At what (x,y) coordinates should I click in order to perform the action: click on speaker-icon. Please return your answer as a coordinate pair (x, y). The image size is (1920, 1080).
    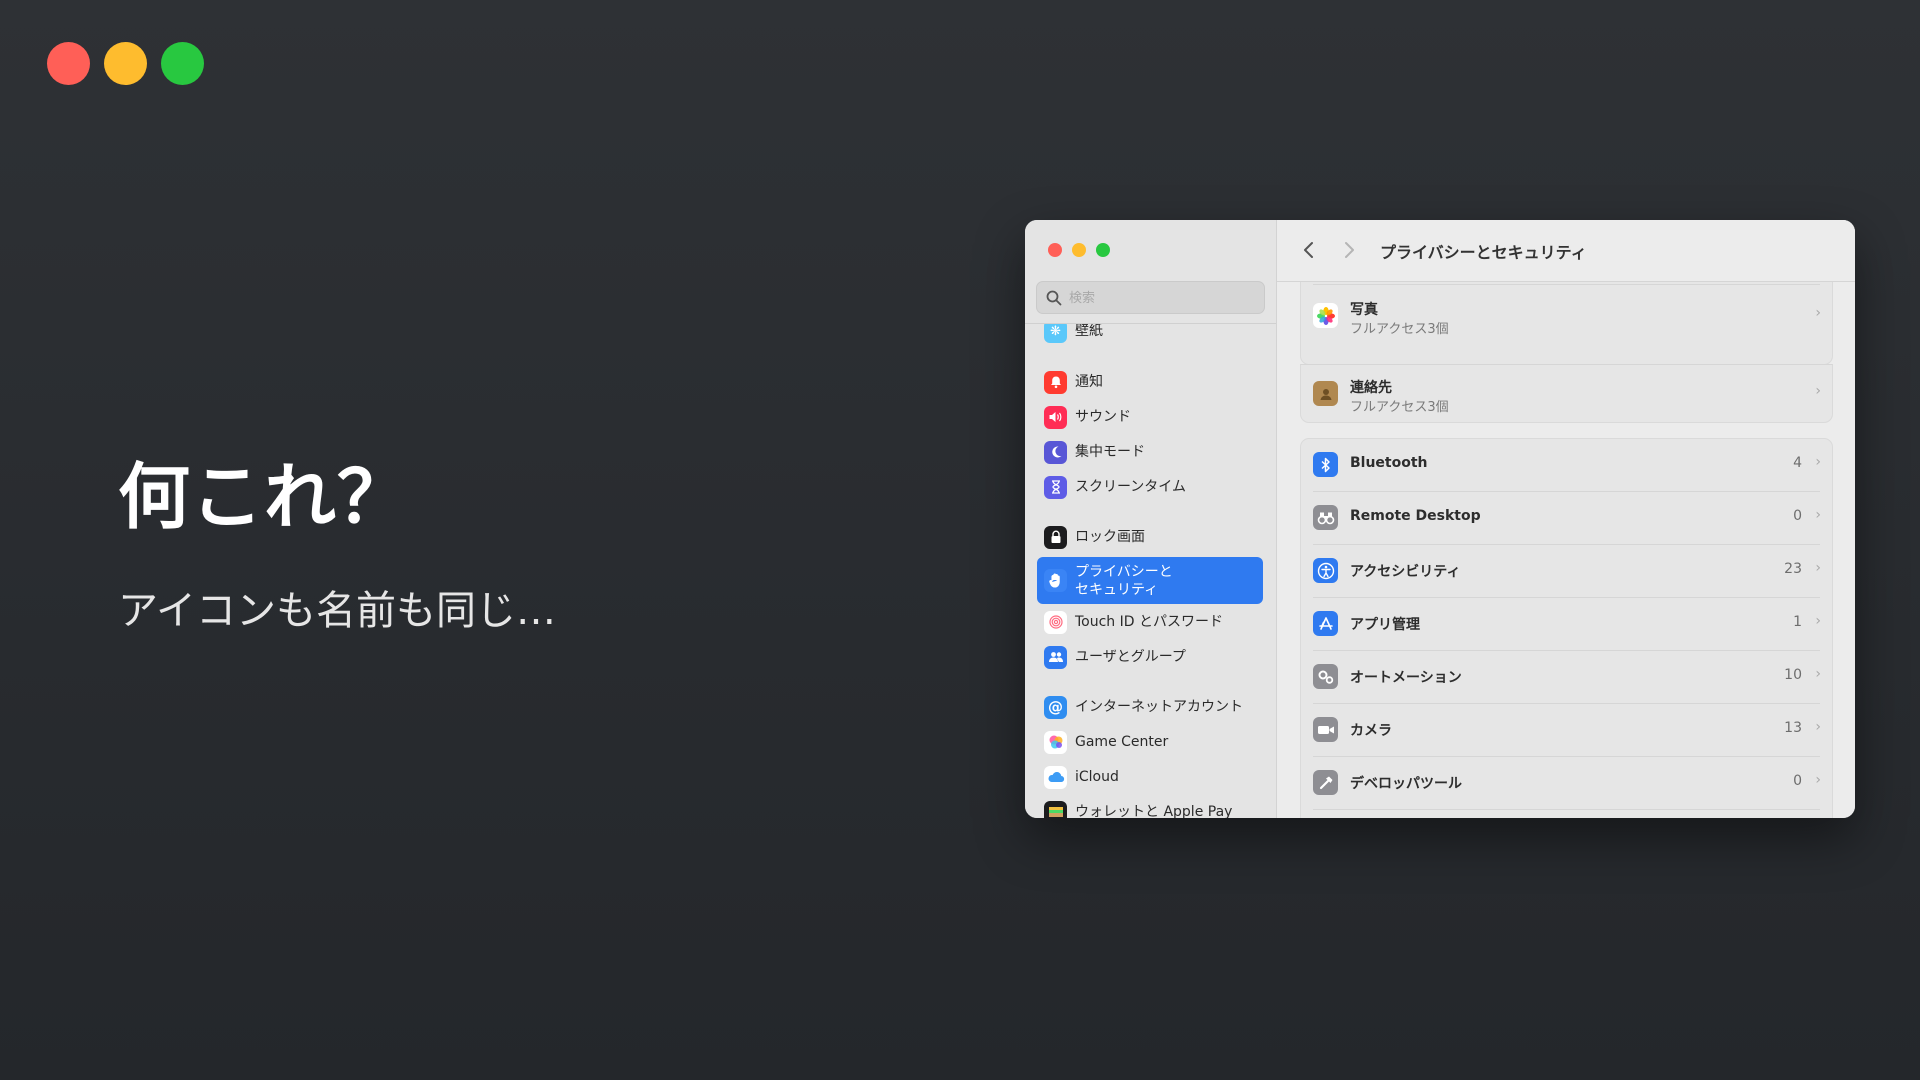
    Looking at the image, I should click on (1055, 417).